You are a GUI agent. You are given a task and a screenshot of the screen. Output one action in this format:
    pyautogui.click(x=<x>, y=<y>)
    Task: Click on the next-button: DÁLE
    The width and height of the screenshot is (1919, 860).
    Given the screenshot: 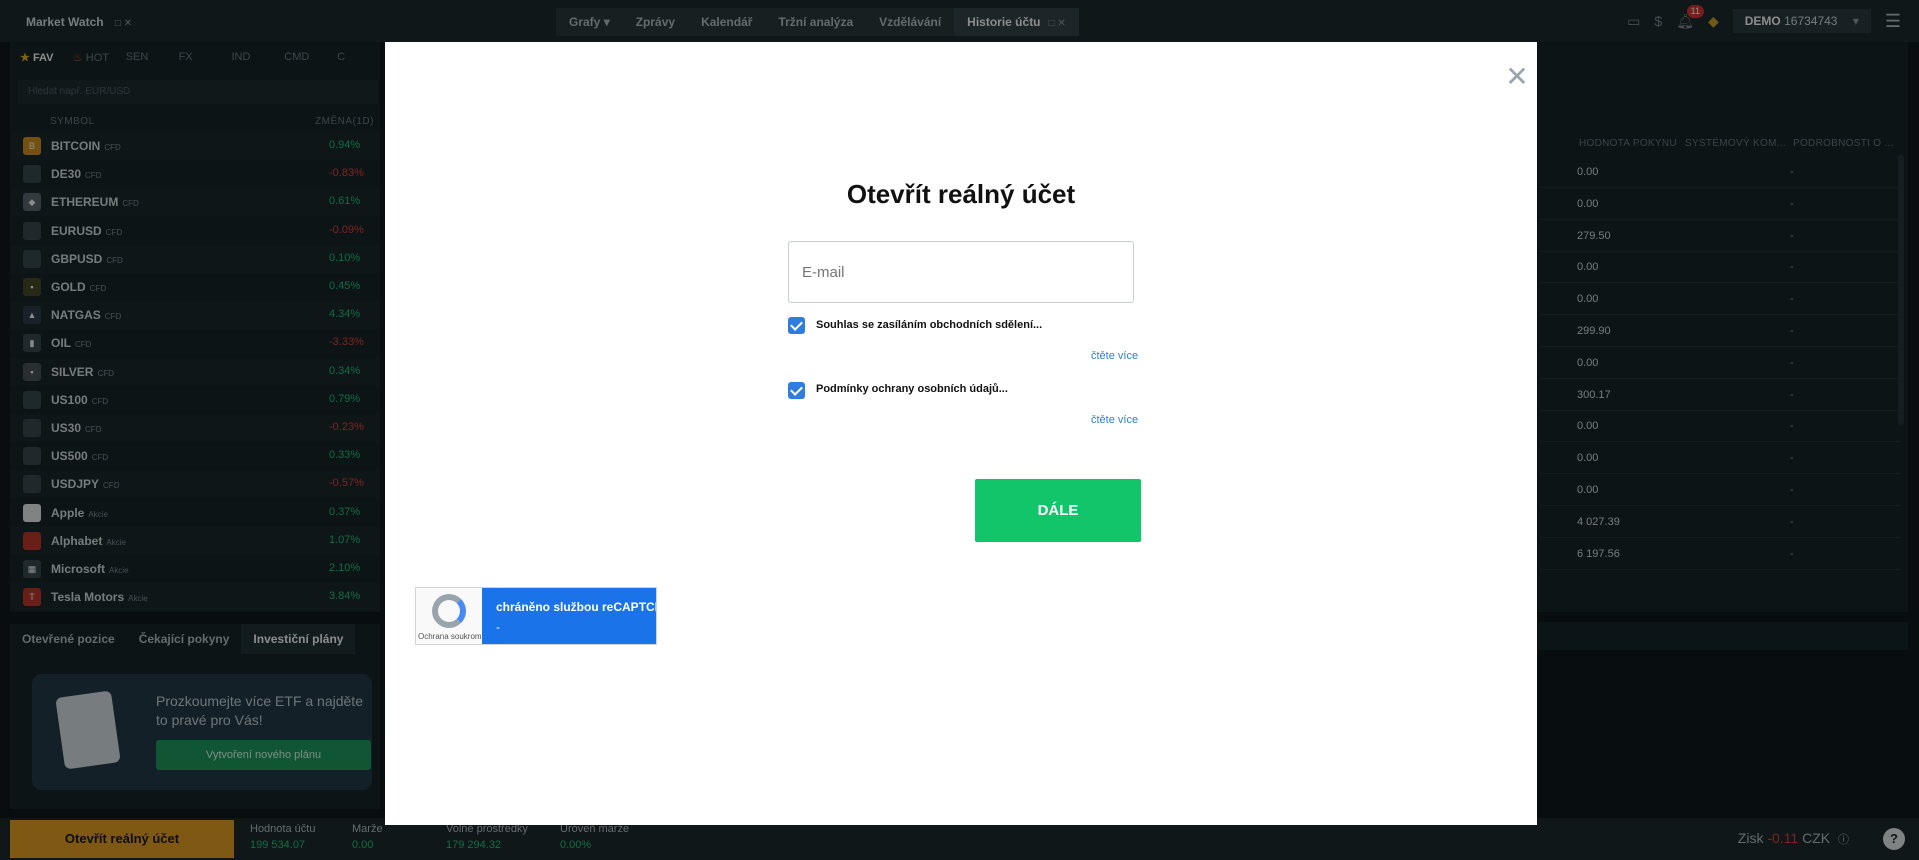 What is the action you would take?
    pyautogui.click(x=1058, y=510)
    